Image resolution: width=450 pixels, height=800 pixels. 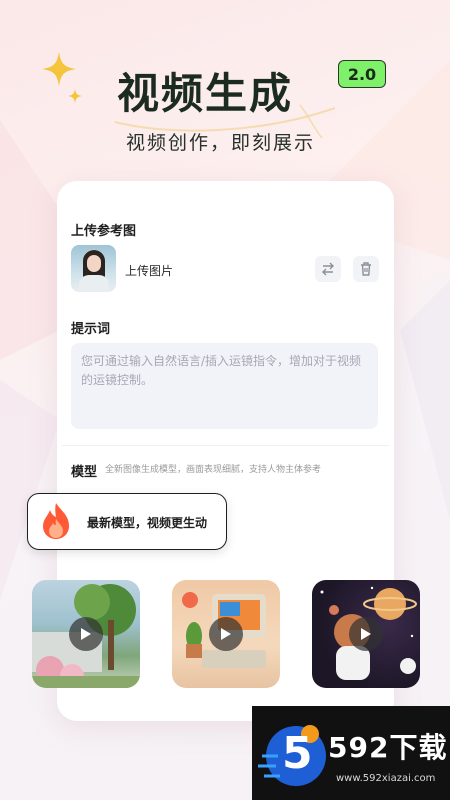 What do you see at coordinates (84, 472) in the screenshot?
I see `model-section-title: 模型` at bounding box center [84, 472].